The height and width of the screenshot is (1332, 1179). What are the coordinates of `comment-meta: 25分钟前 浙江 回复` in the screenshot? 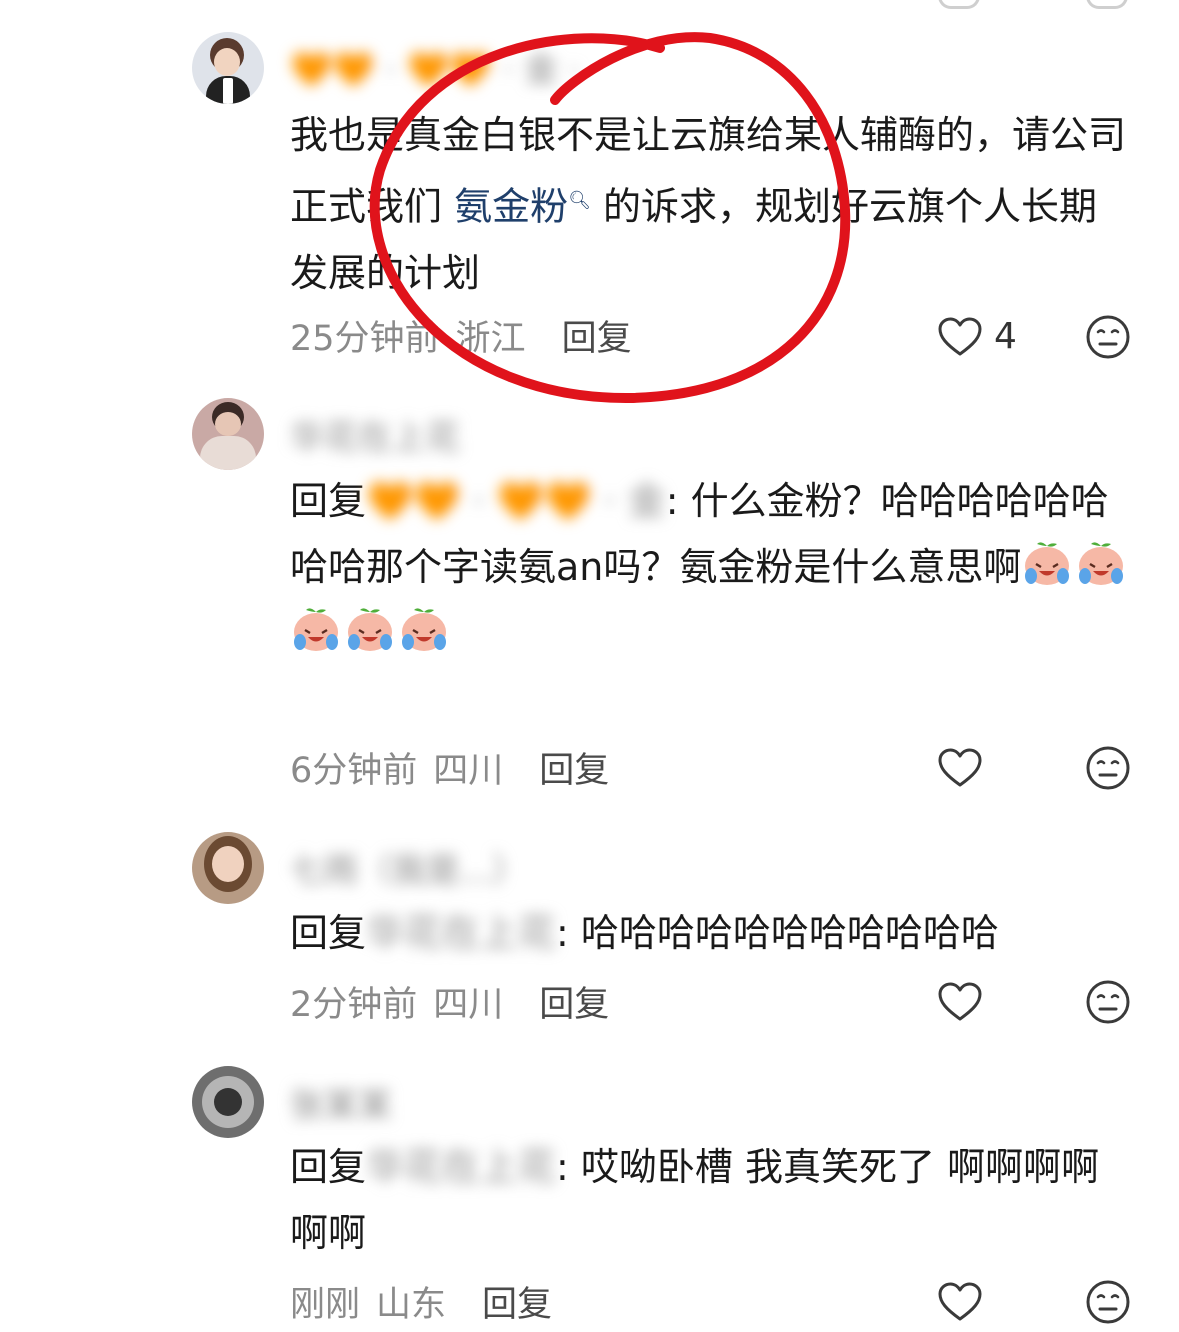 It's located at (461, 335).